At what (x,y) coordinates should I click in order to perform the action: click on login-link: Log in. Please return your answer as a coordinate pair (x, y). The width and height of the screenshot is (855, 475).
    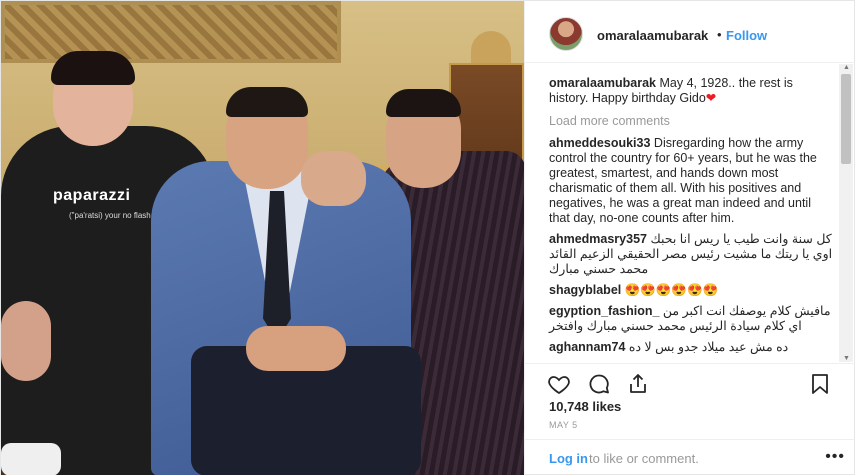
    Looking at the image, I should click on (568, 458).